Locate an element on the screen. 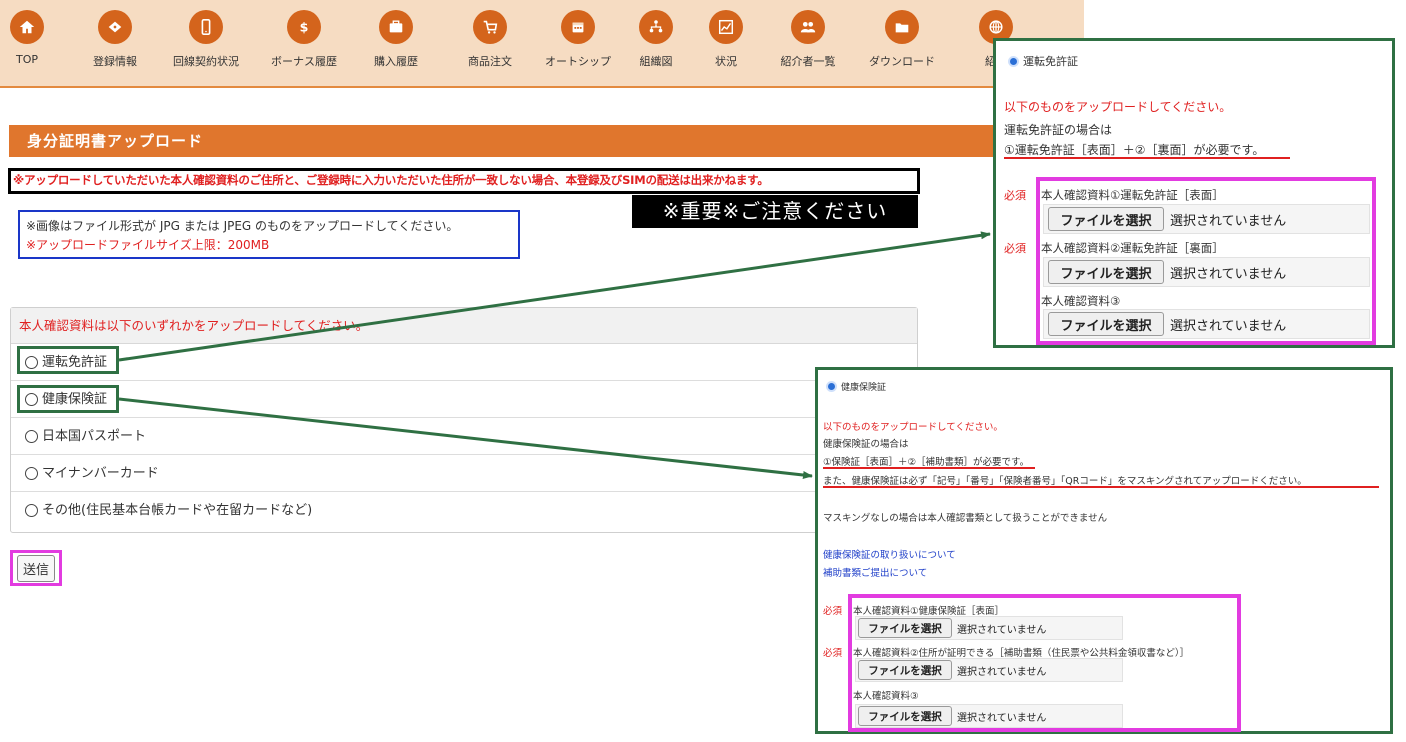  option-other: その他(住民基本台帳カードや在留カードなど) is located at coordinates (464, 510).